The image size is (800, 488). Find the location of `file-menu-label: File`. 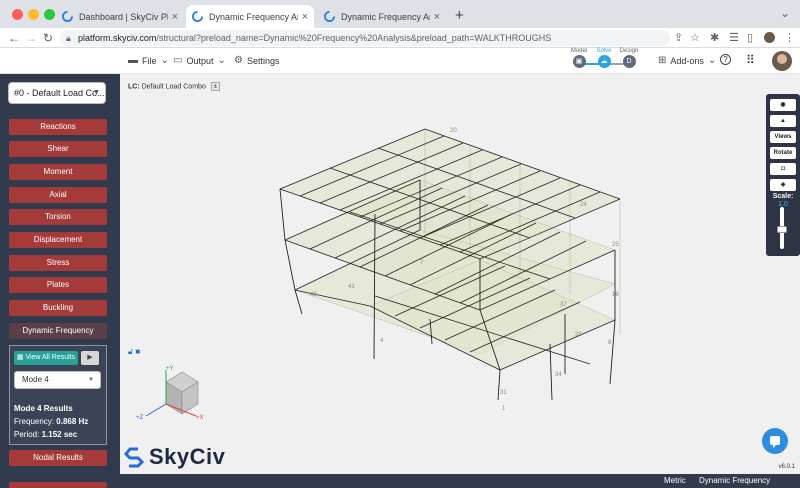

file-menu-label: File is located at coordinates (149, 60).